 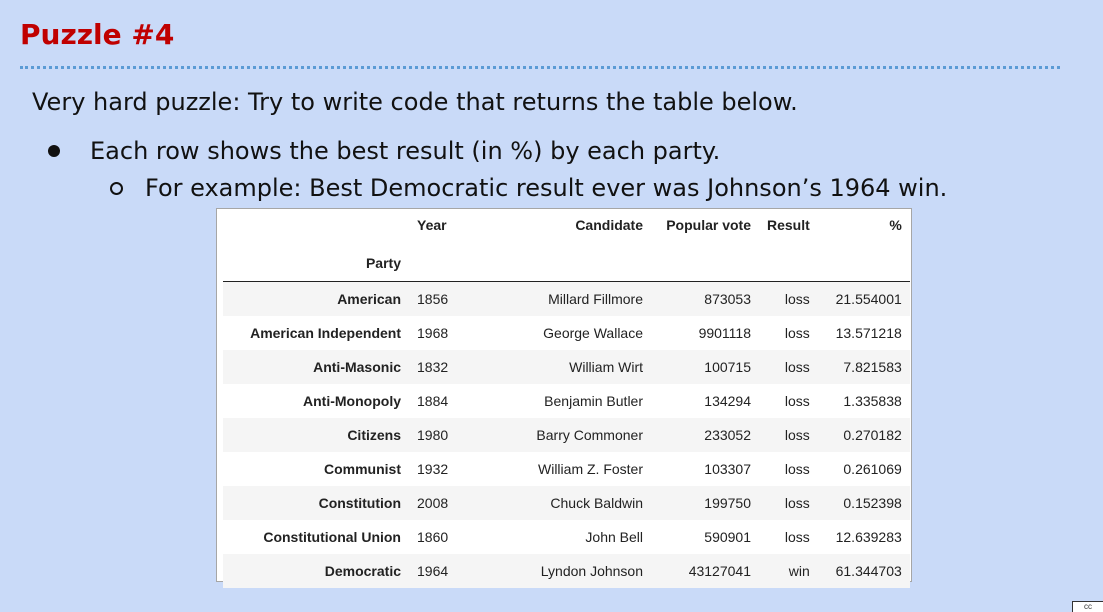 What do you see at coordinates (727, 502) in the screenshot?
I see `cell-popular-vote: 199750` at bounding box center [727, 502].